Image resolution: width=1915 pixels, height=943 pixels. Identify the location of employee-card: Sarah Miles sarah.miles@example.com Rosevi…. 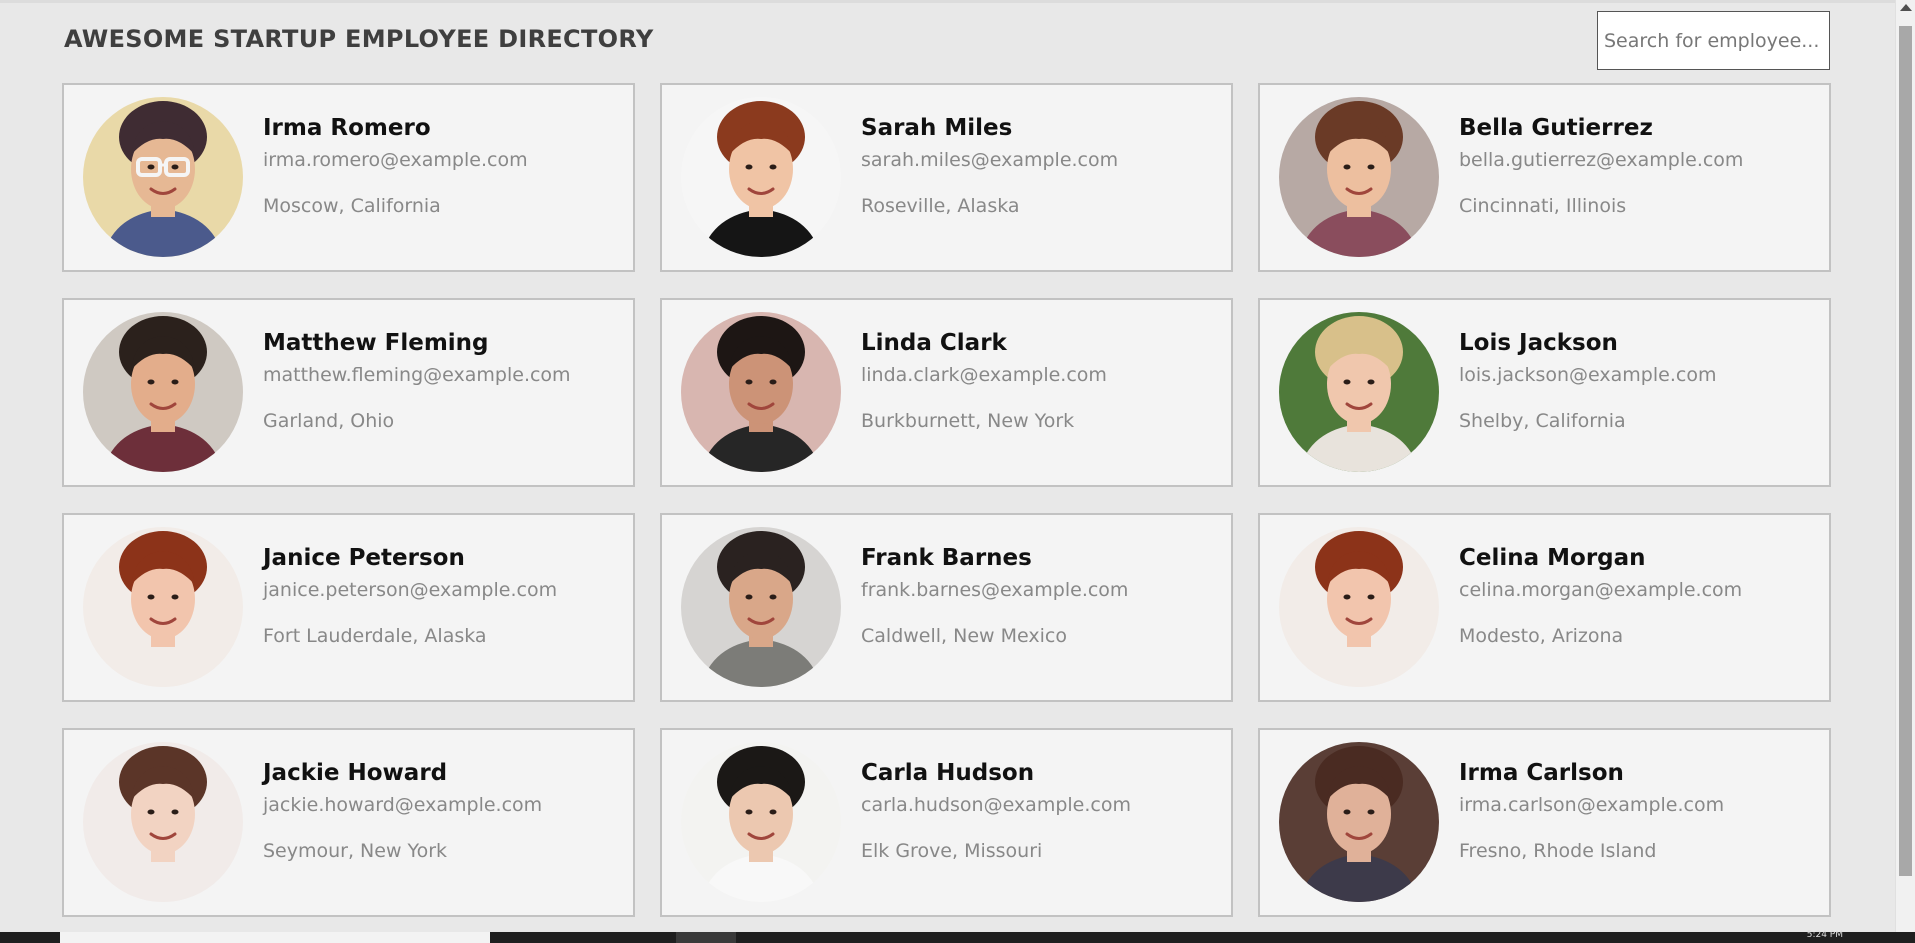
(946, 177).